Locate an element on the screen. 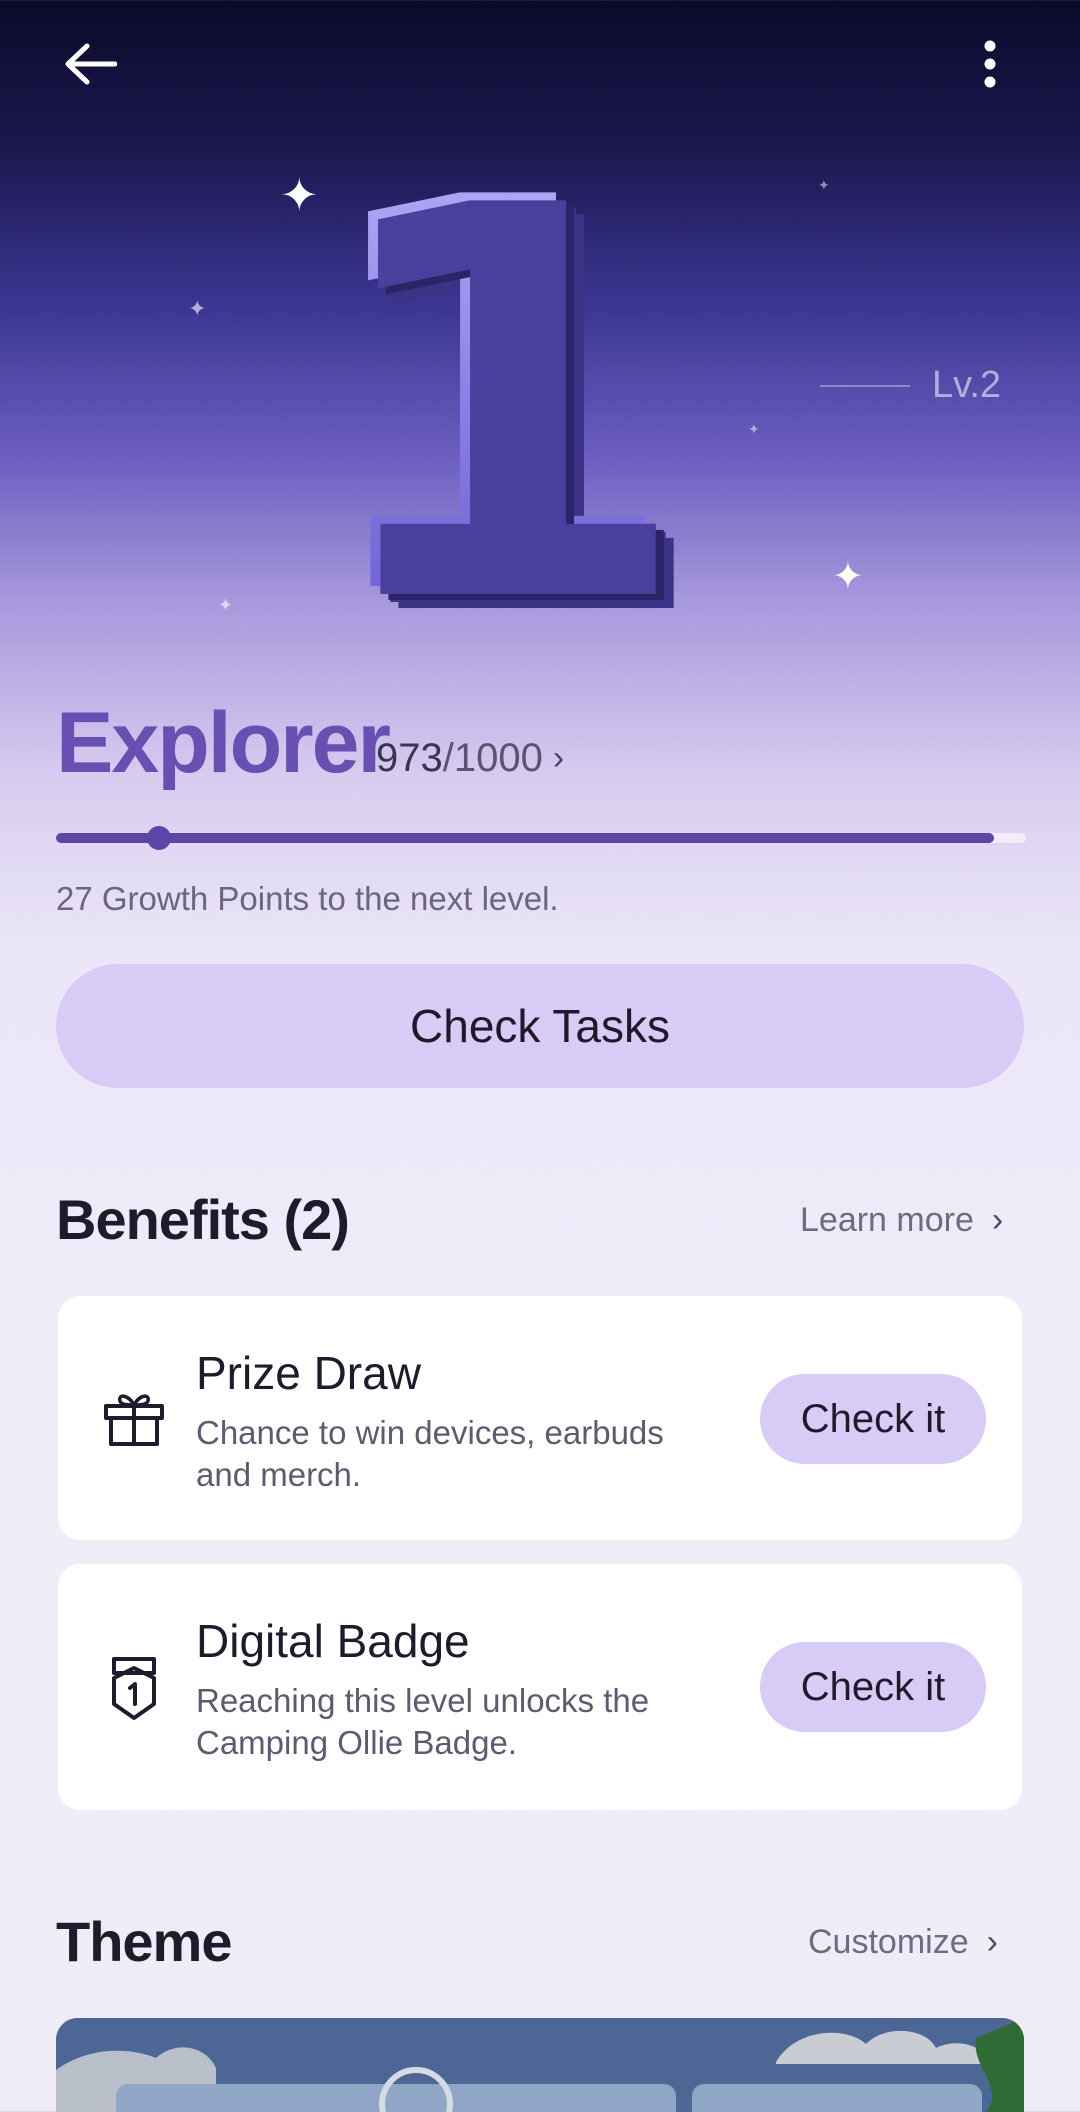  theme-title: Theme is located at coordinates (144, 1941).